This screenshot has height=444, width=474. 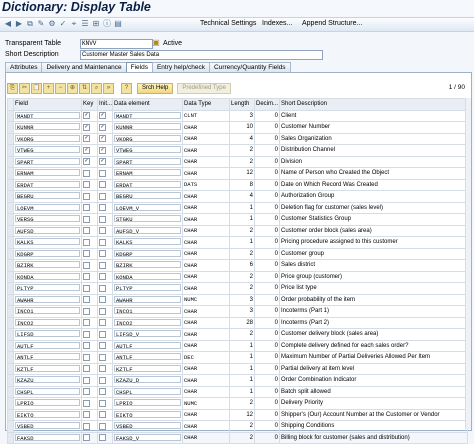 I want to click on field-cell: KONDA, so click(x=47, y=276).